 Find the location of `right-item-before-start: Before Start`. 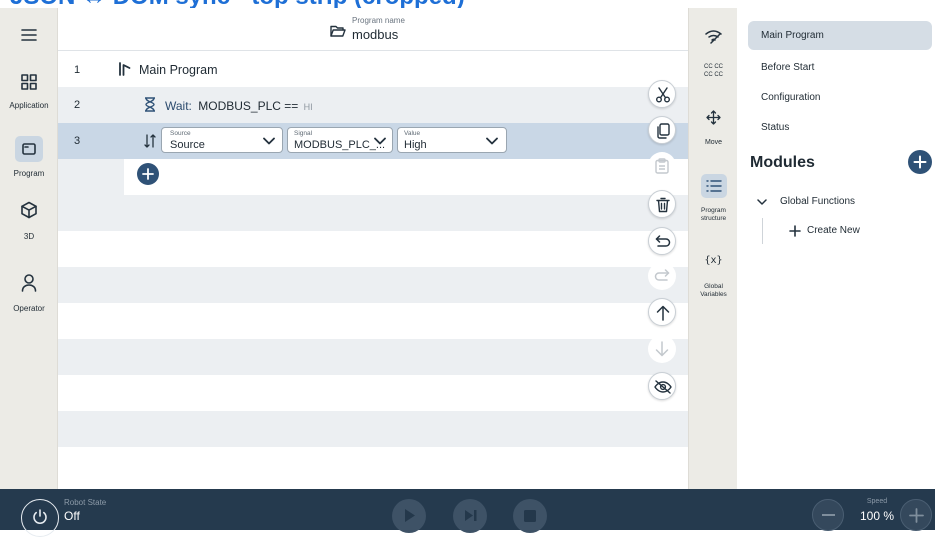

right-item-before-start: Before Start is located at coordinates (787, 67).